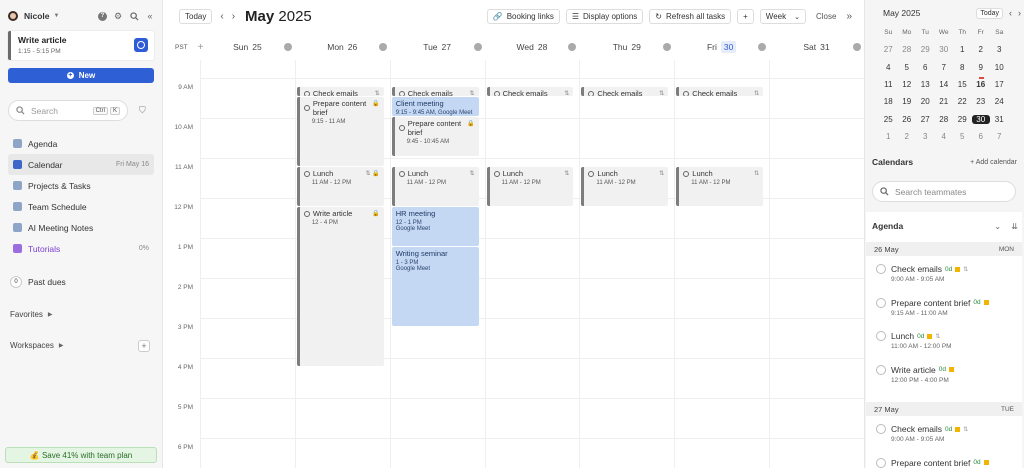 This screenshot has height=468, width=1024. What do you see at coordinates (907, 119) in the screenshot?
I see `mini-calendar-day: 26` at bounding box center [907, 119].